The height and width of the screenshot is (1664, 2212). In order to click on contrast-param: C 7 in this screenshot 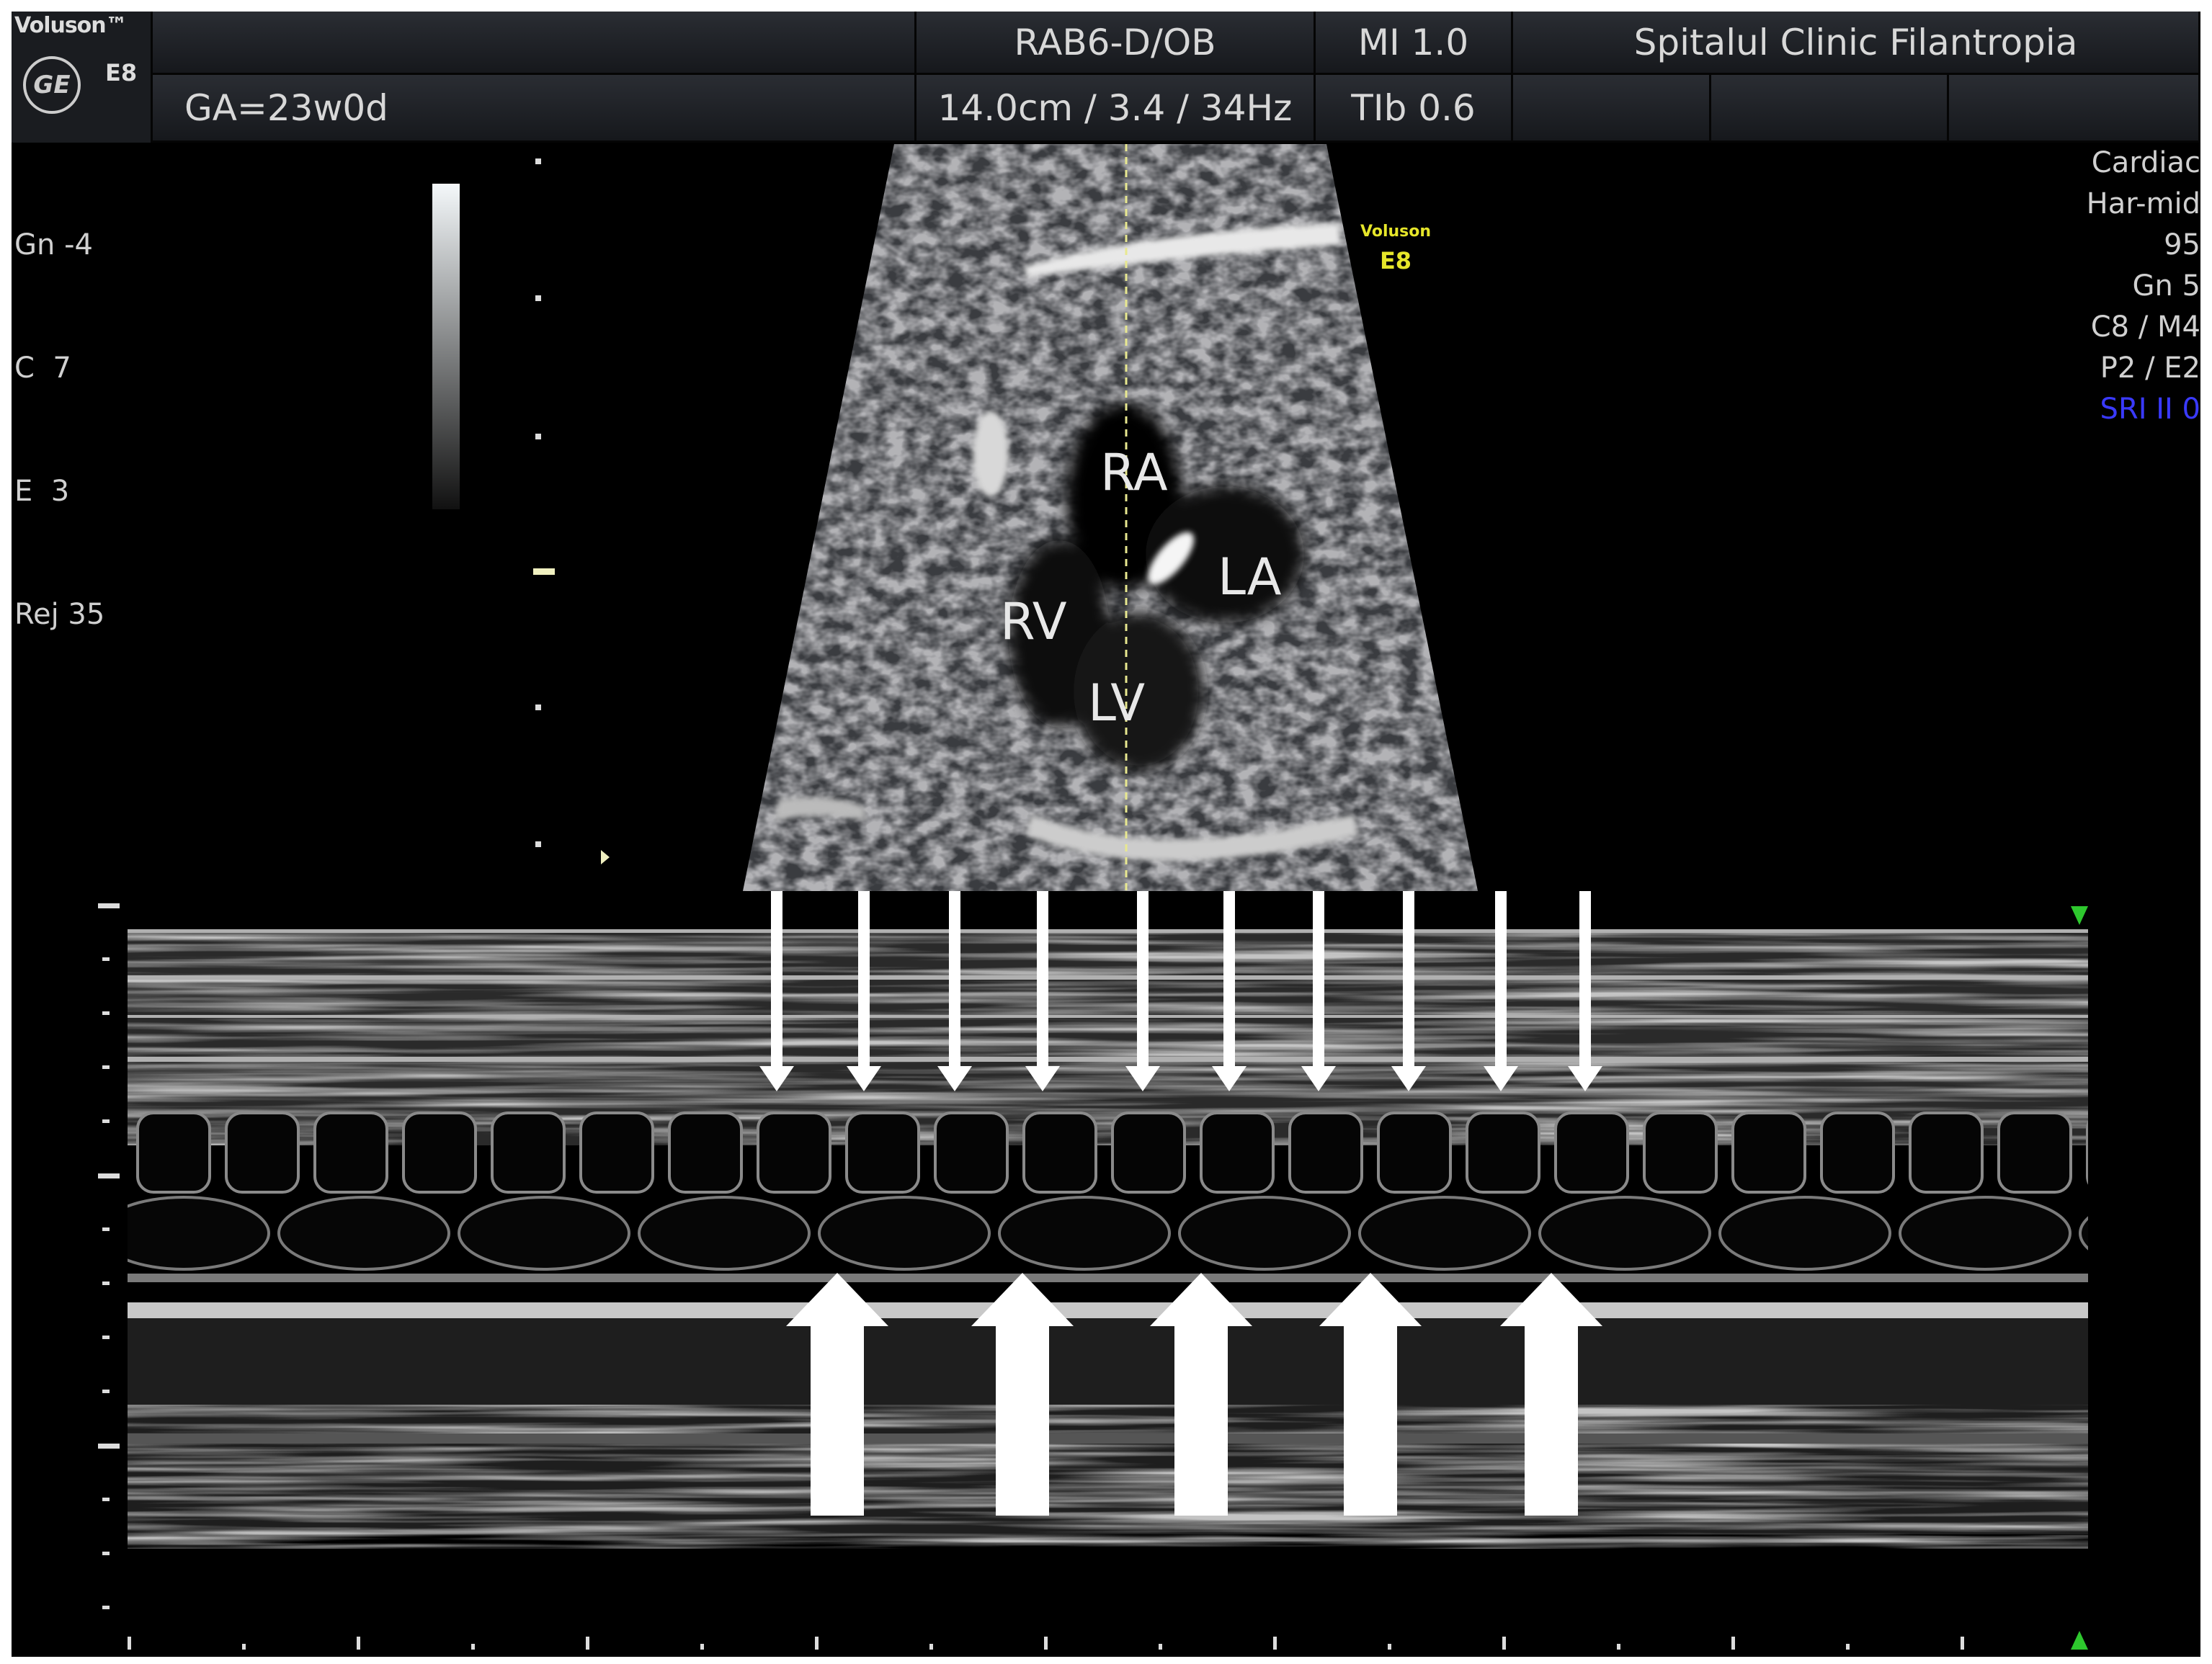, I will do `click(43, 368)`.